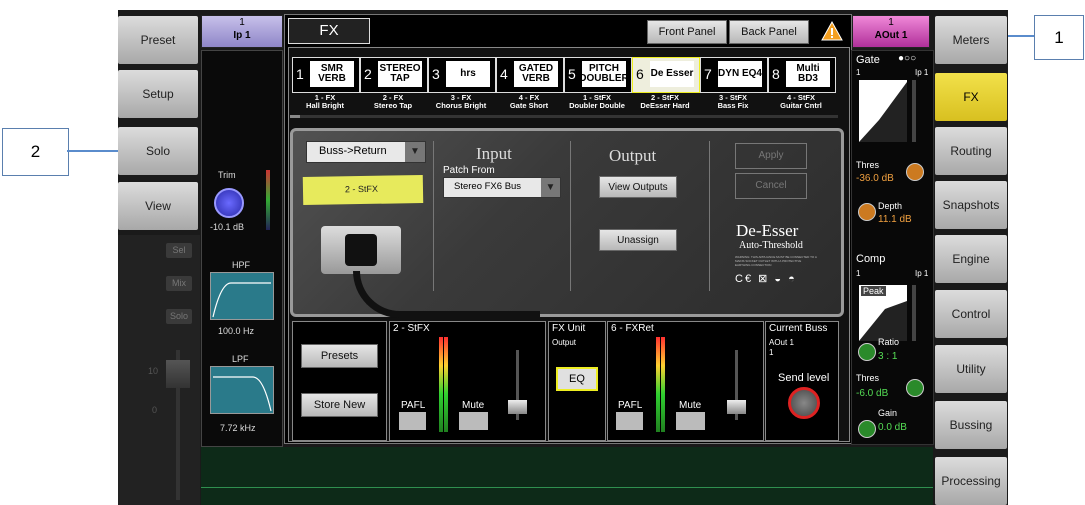  Describe the element at coordinates (666, 75) in the screenshot. I see `fx-slot-6: 6 De Esser` at that location.